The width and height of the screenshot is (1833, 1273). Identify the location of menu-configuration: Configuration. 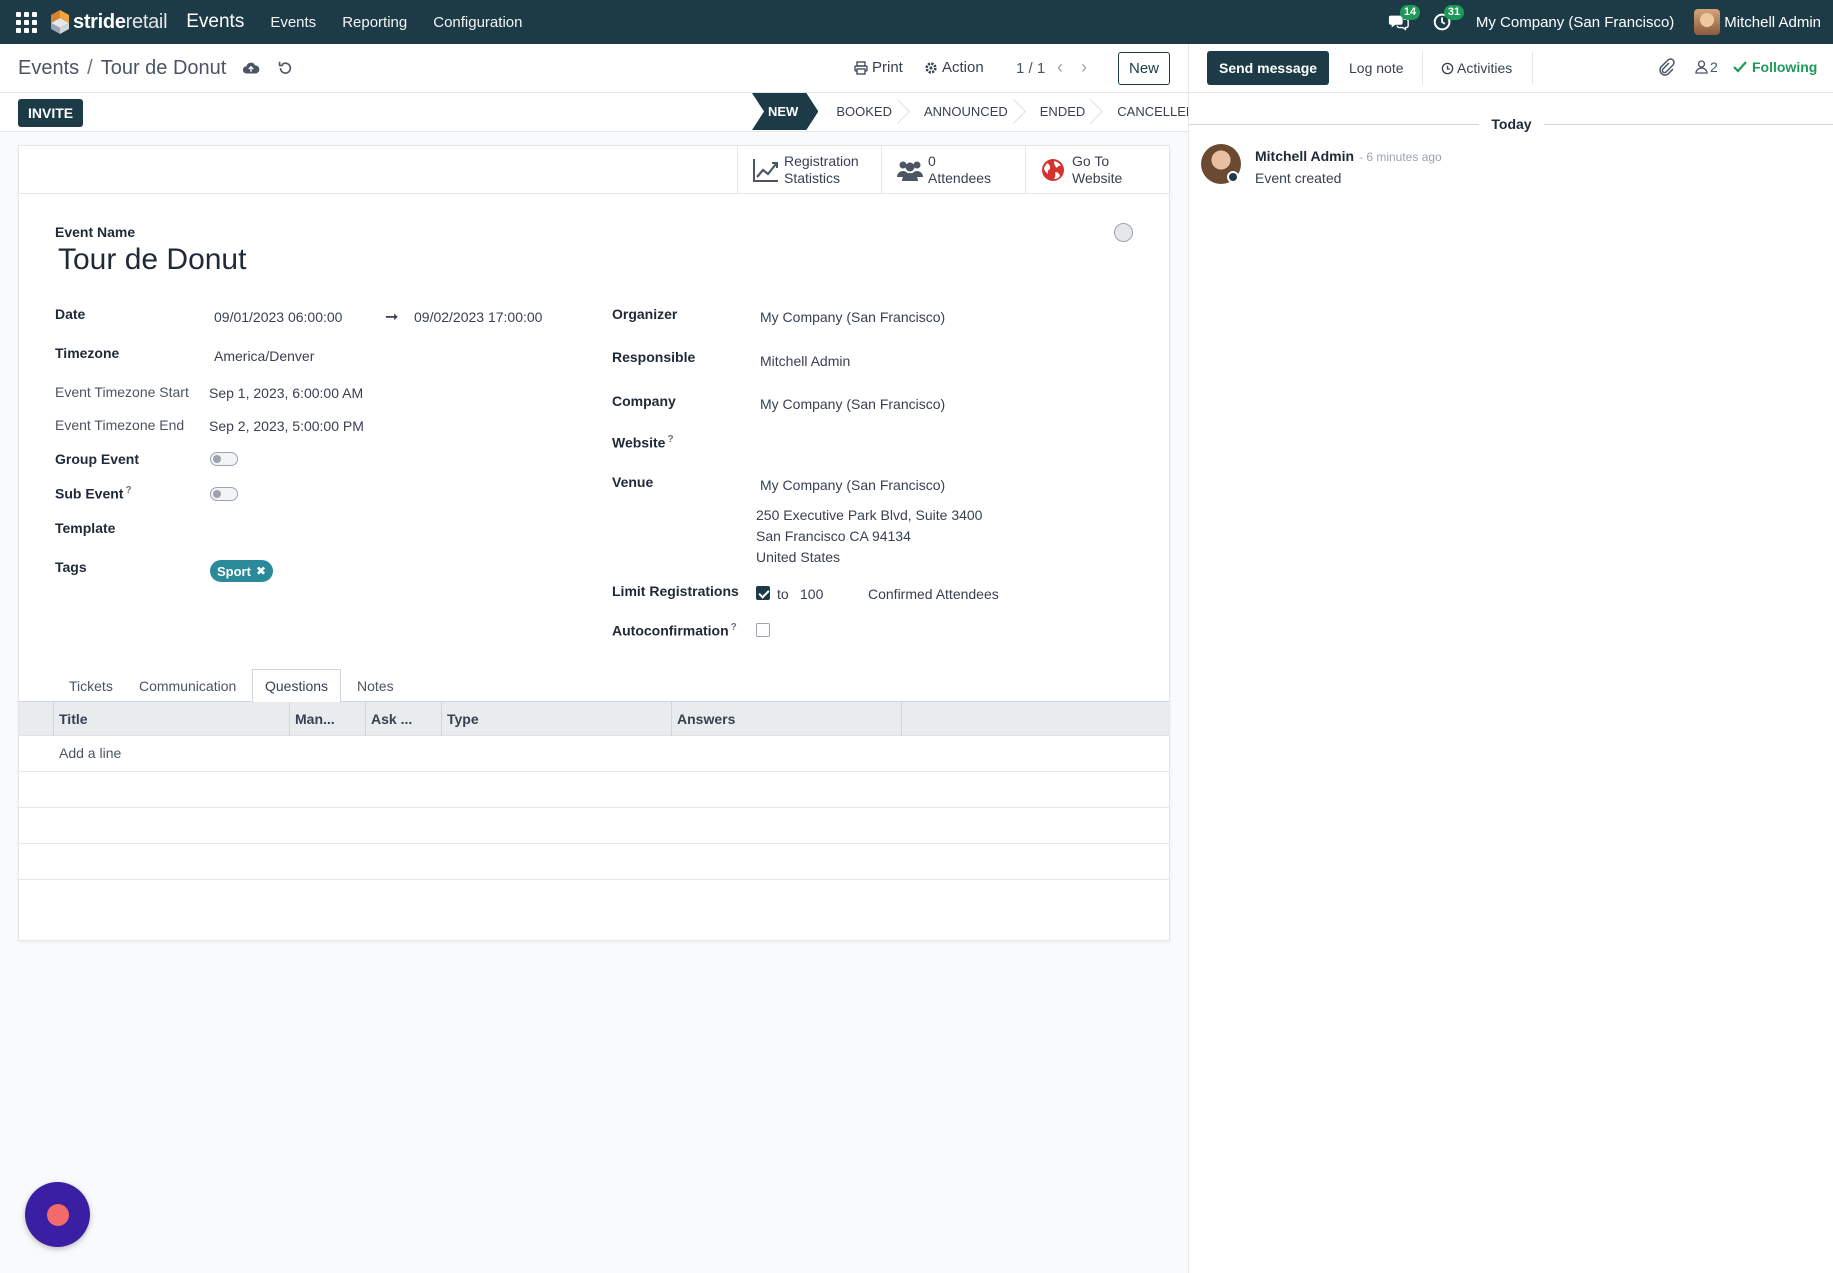
(477, 22).